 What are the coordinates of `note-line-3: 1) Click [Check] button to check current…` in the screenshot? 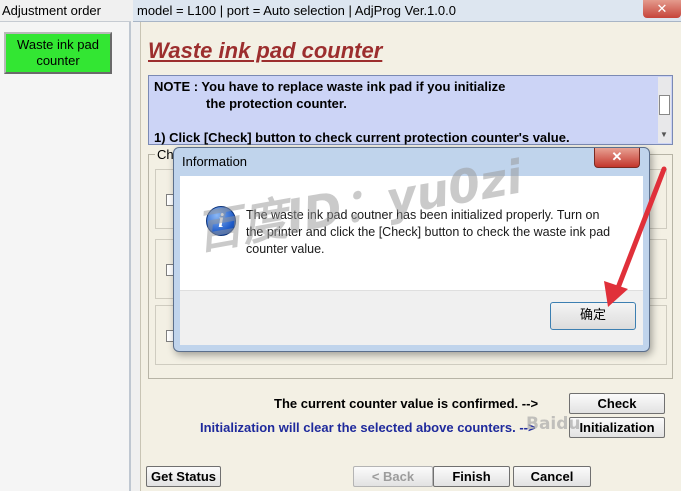 It's located at (362, 137).